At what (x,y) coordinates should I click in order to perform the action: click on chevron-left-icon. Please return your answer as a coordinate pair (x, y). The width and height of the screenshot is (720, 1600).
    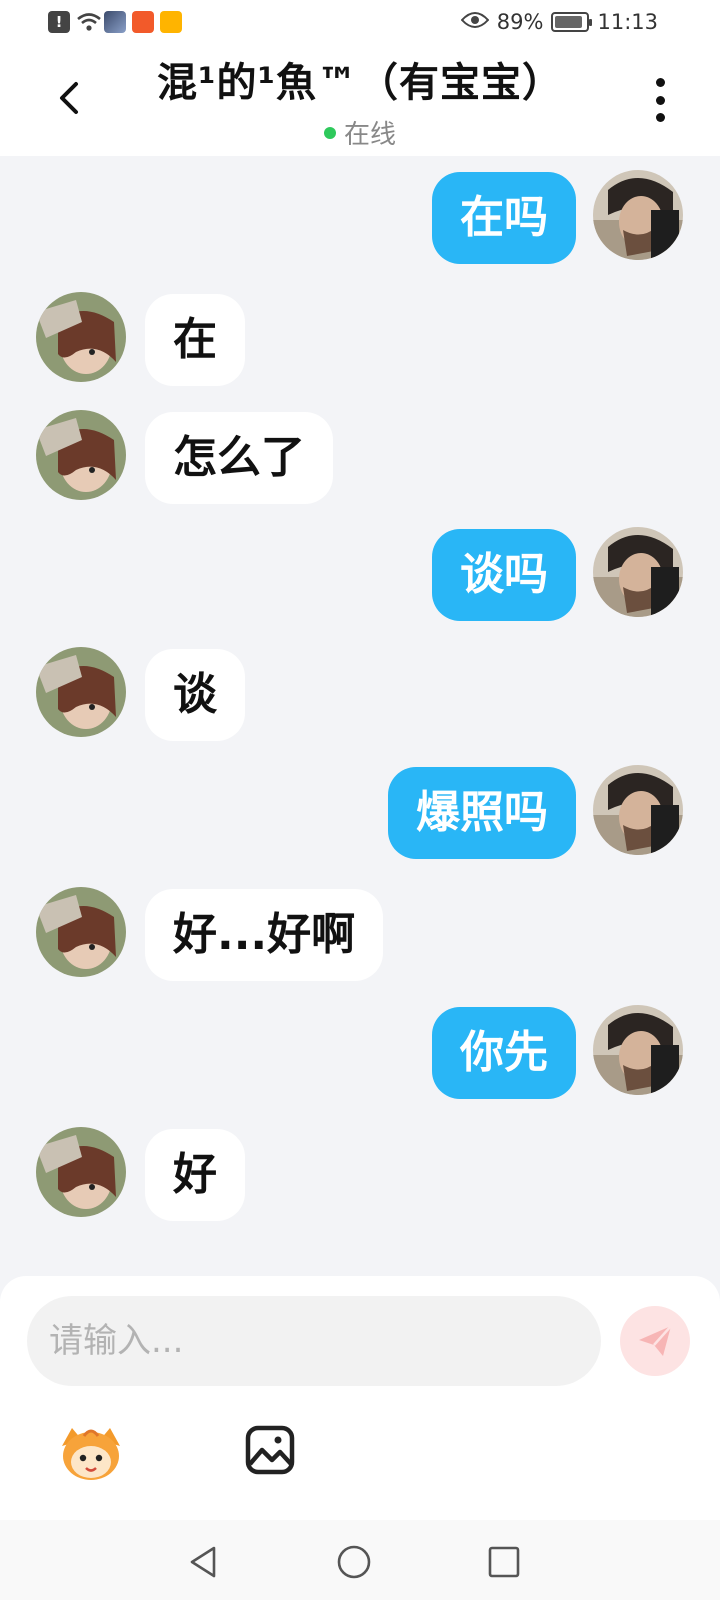
    Looking at the image, I should click on (69, 98).